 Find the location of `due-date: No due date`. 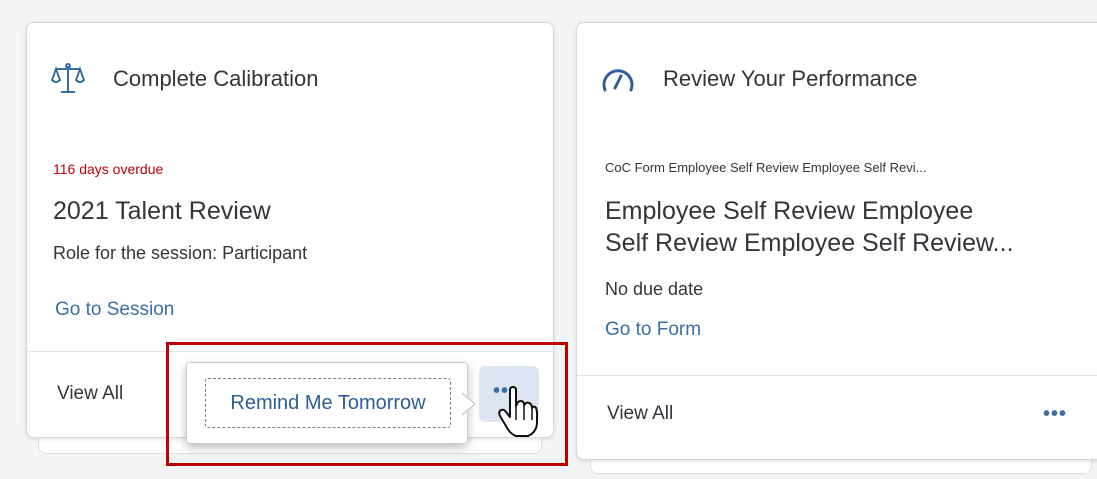

due-date: No due date is located at coordinates (654, 289).